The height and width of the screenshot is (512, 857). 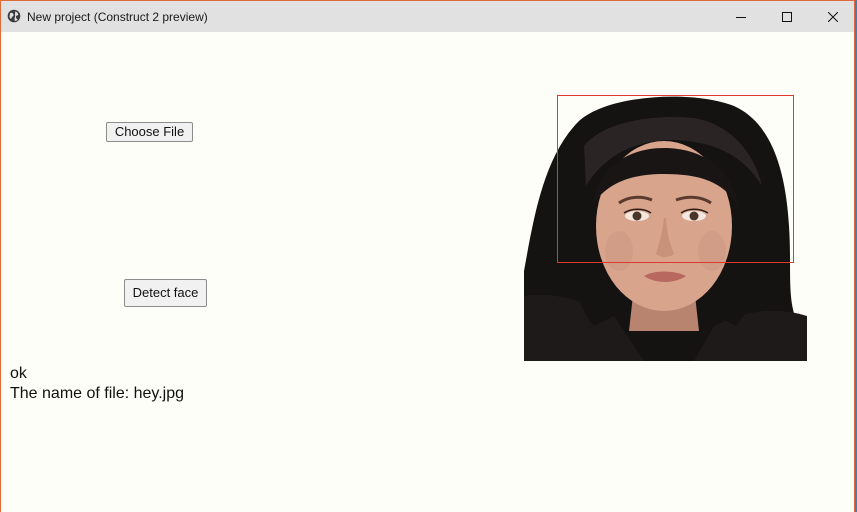 I want to click on file-name-text: The name of file: hey.jpg, so click(x=97, y=393).